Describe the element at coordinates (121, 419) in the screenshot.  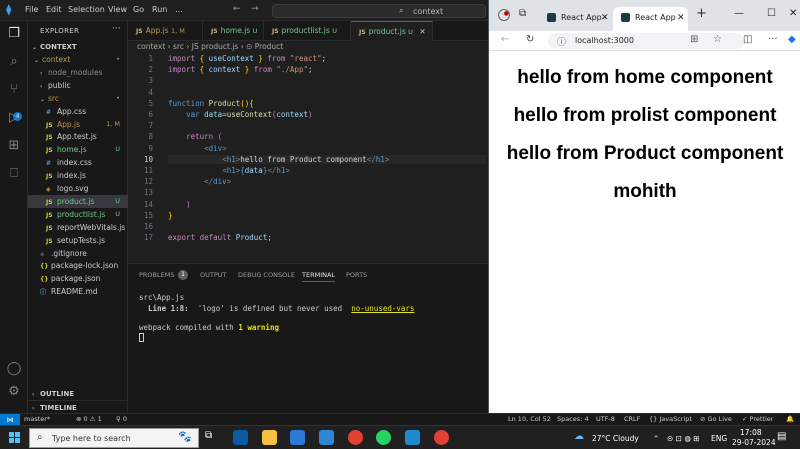
I see `ports-status: ⚲ 0` at that location.